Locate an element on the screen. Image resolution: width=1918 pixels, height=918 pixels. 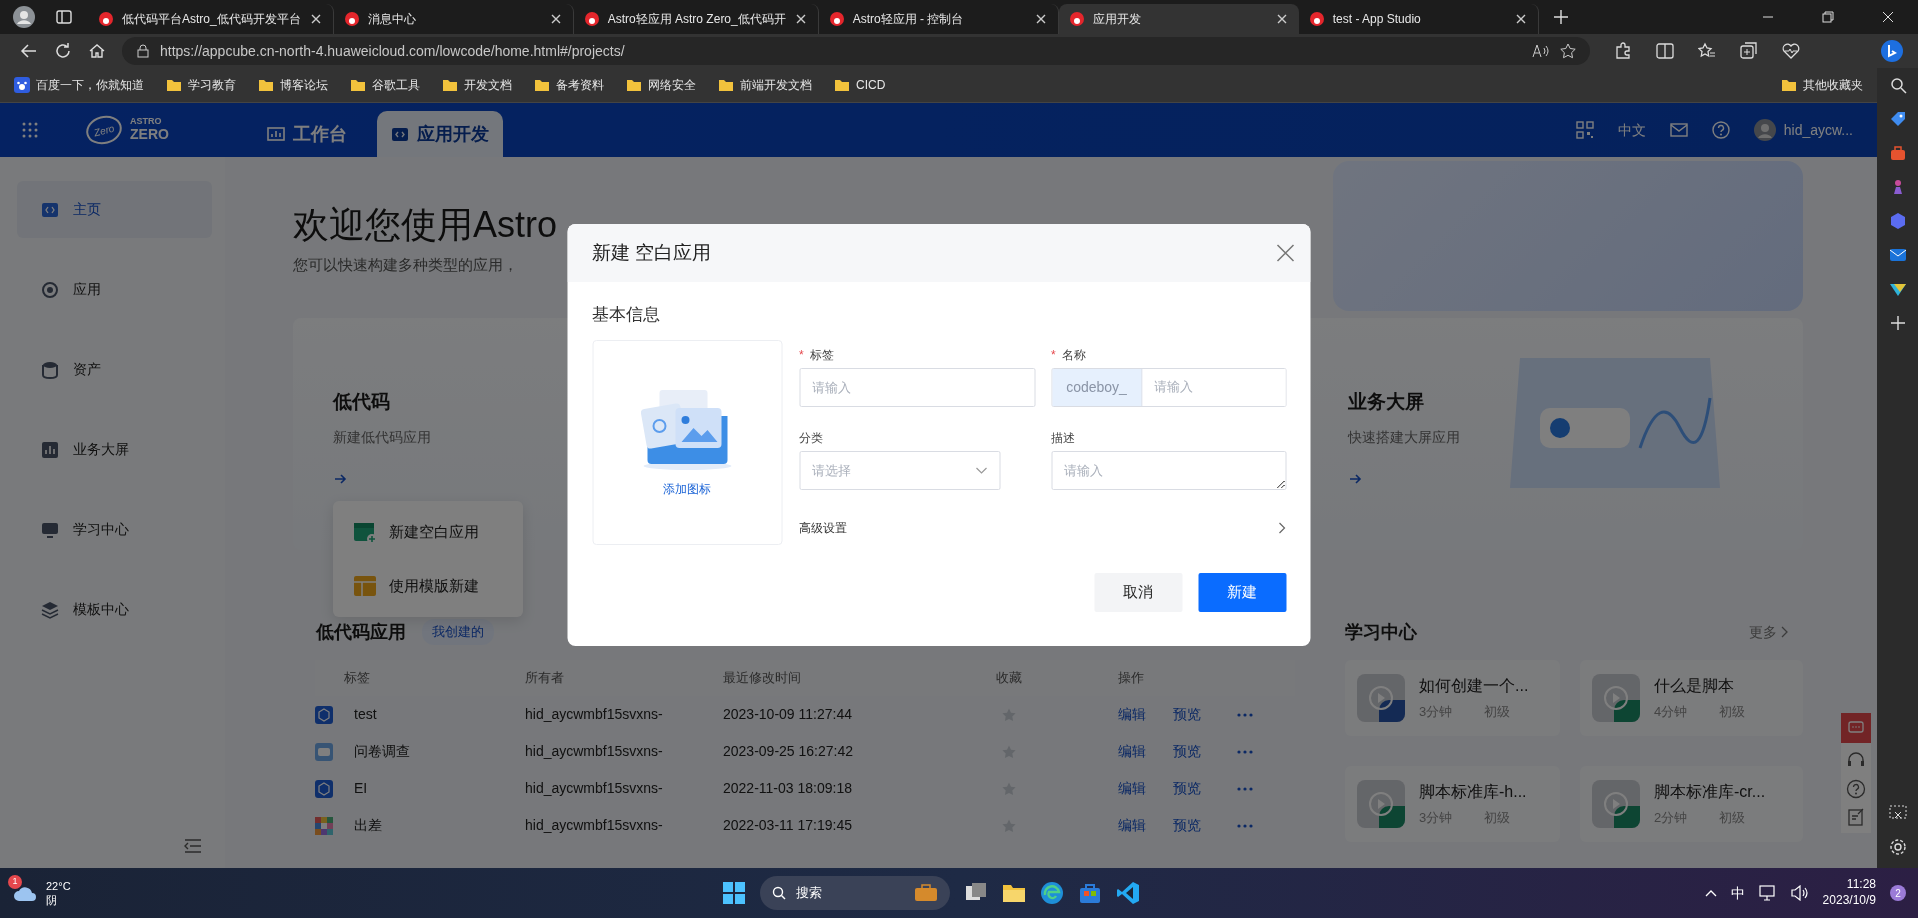
split-screen-icon is located at coordinates (1665, 51).